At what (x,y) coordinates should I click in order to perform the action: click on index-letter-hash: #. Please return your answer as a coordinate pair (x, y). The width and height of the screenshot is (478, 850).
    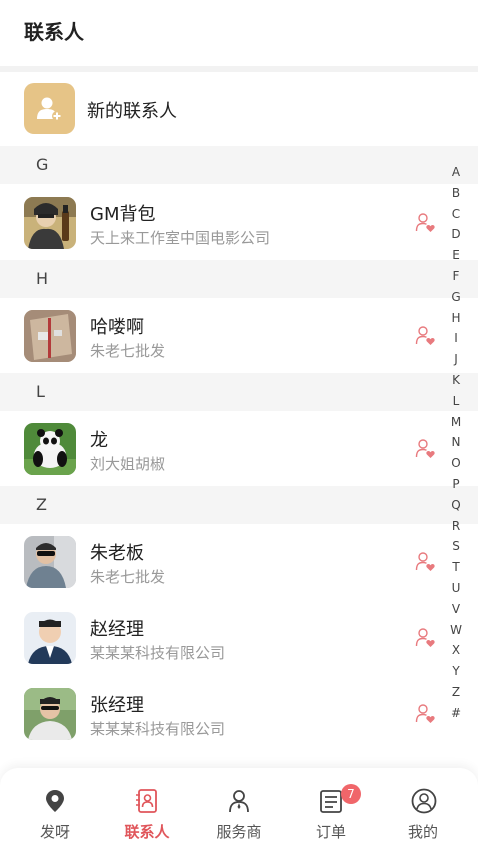
    Looking at the image, I should click on (456, 713).